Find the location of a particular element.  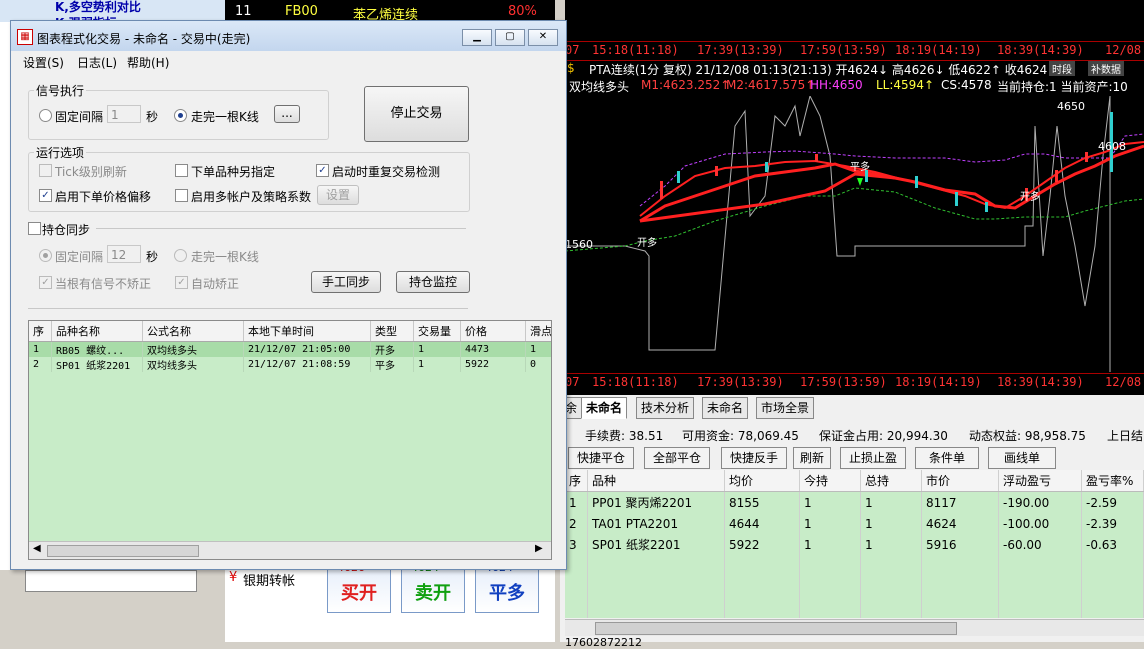

cs-value: CS:4578 is located at coordinates (966, 85).